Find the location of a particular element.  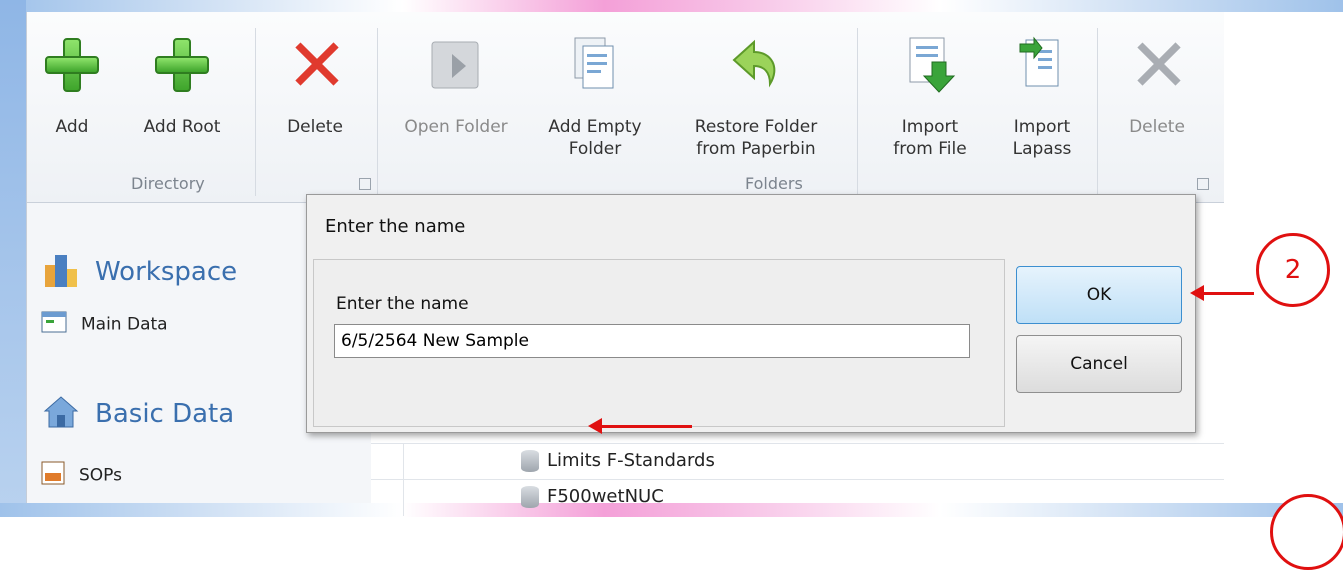

nav-section-basic-data: Basic Data is located at coordinates (137, 414).